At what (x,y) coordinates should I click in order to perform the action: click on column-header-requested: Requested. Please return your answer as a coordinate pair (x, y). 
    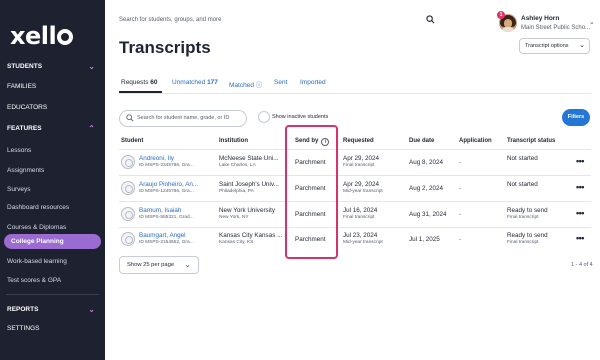
    Looking at the image, I should click on (358, 141).